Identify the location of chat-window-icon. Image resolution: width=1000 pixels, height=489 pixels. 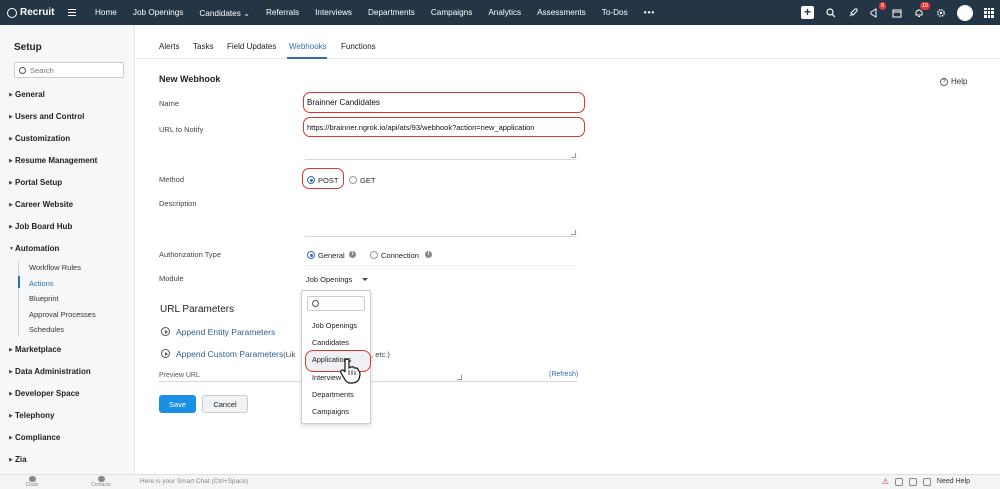
(912, 481).